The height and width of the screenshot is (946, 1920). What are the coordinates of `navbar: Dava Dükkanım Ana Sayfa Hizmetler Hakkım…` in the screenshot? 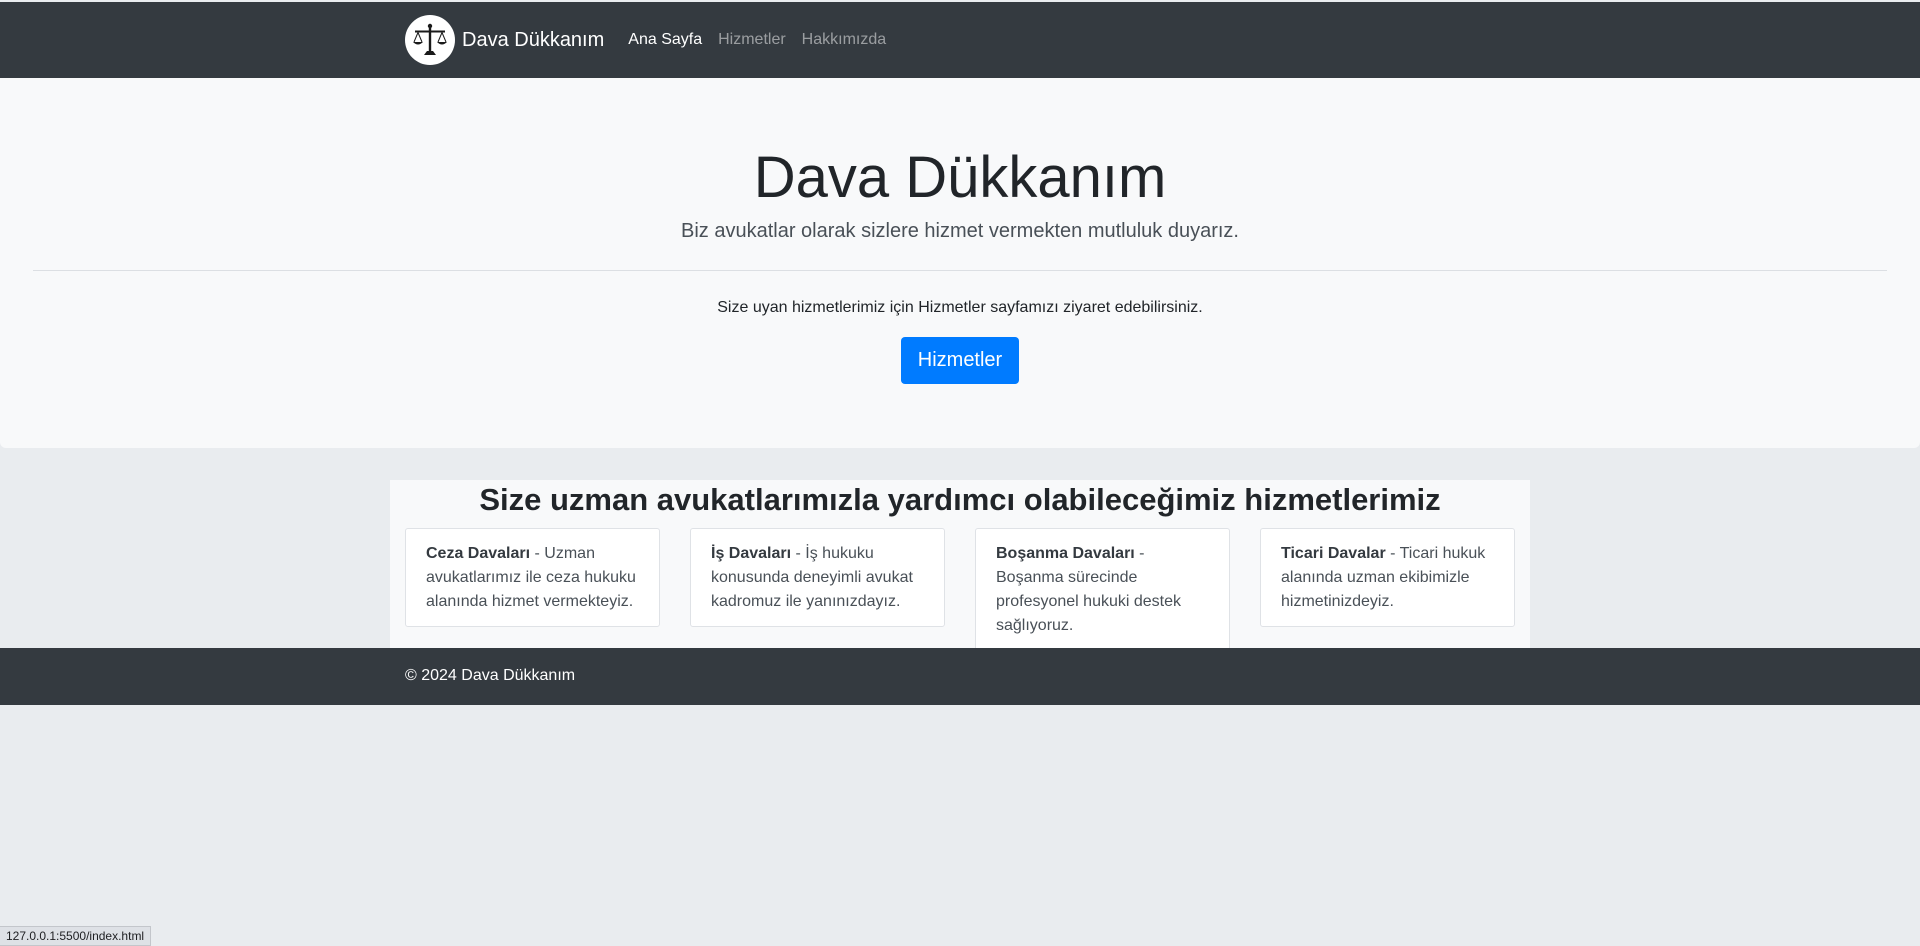 It's located at (960, 40).